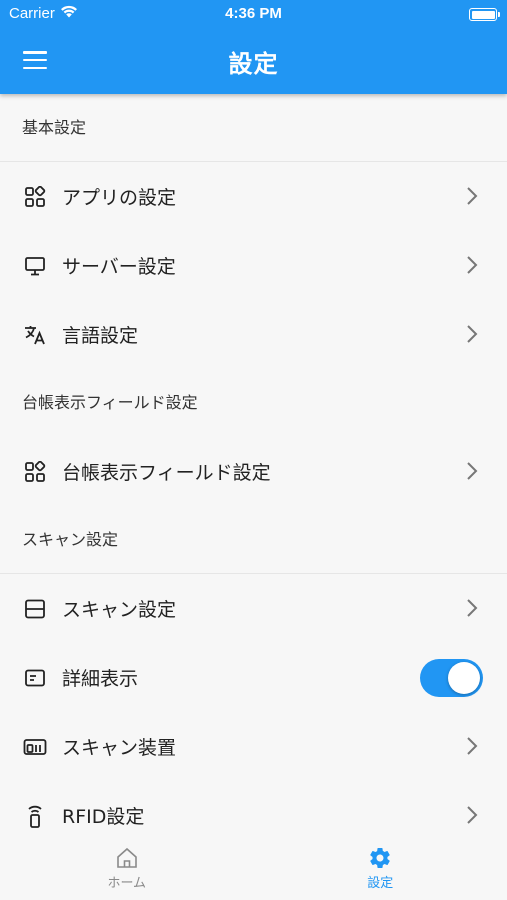  I want to click on monitor-icon, so click(35, 266).